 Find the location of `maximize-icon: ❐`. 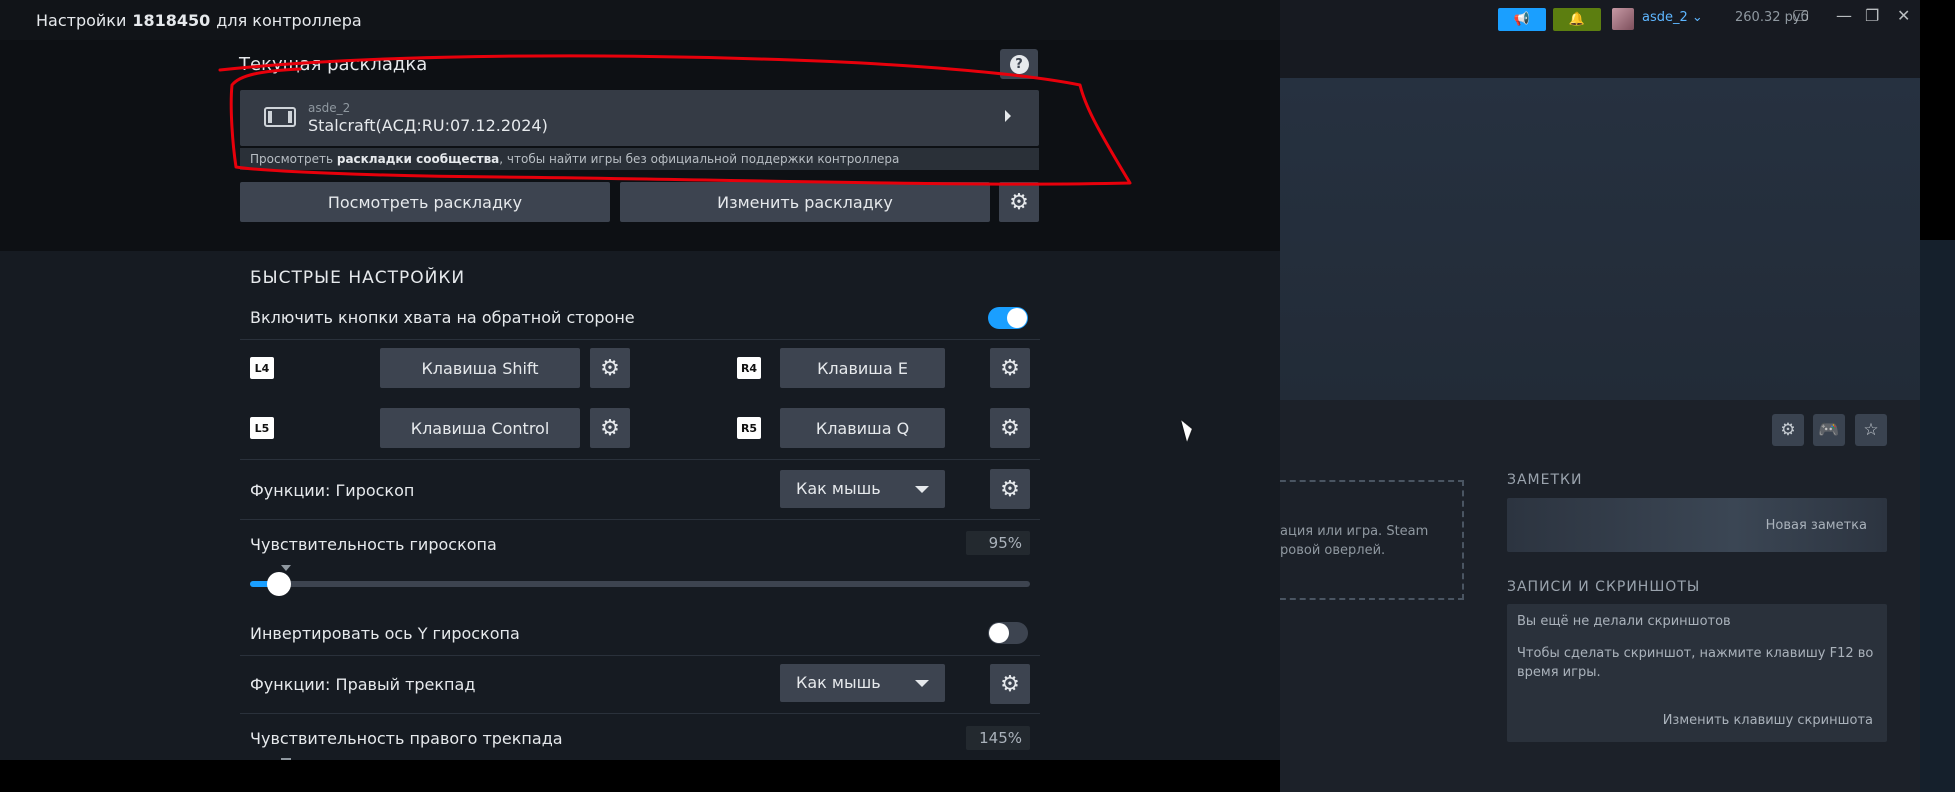

maximize-icon: ❐ is located at coordinates (1872, 15).